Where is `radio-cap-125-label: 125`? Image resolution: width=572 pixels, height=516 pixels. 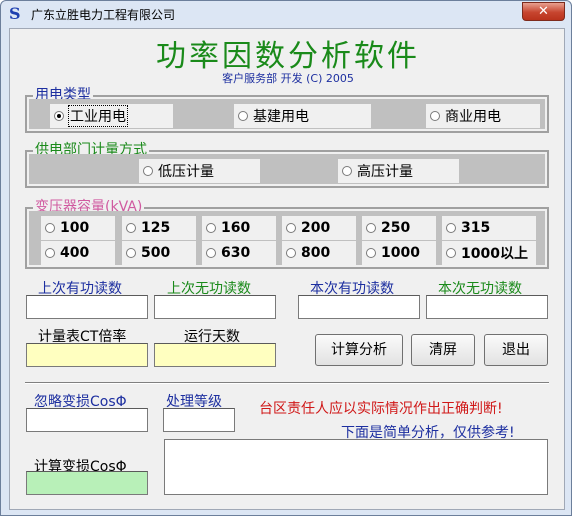
radio-cap-125-label: 125 is located at coordinates (156, 228).